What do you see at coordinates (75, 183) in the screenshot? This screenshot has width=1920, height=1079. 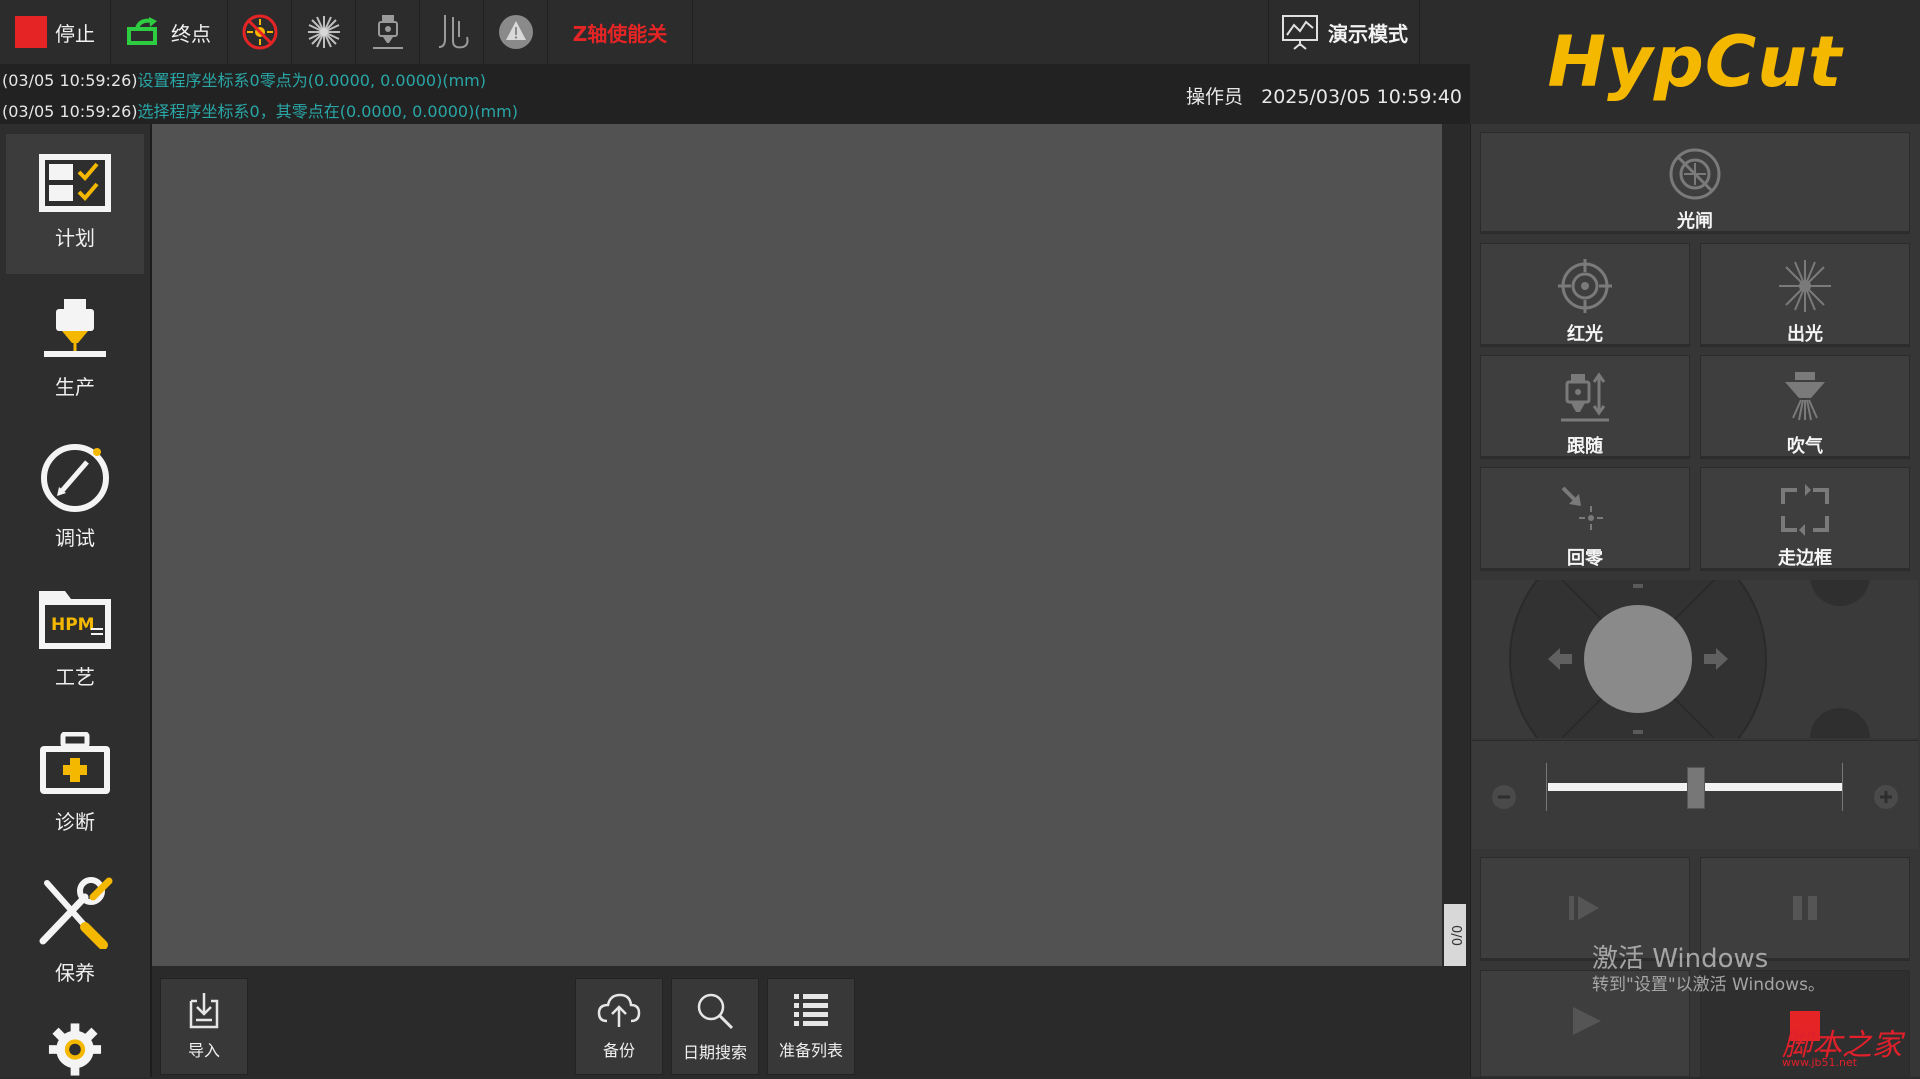 I see `plan-icon` at bounding box center [75, 183].